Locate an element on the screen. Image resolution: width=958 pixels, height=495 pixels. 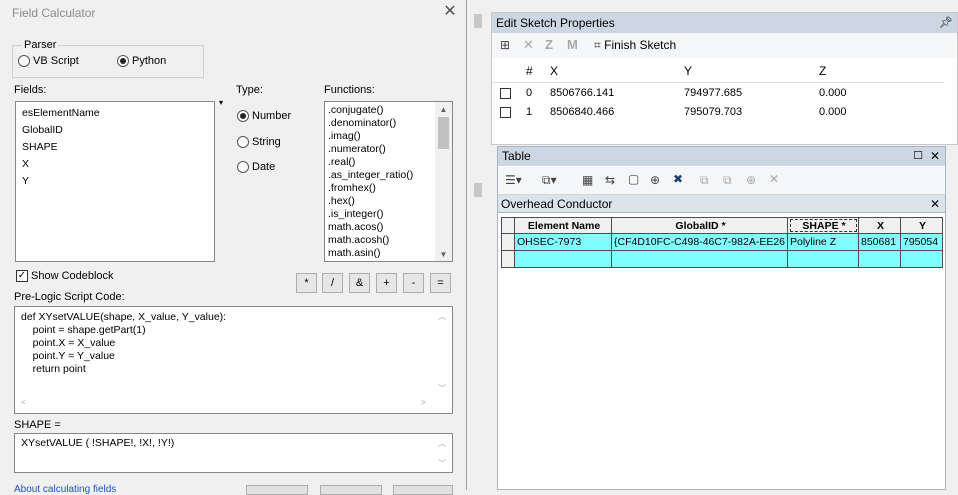
field-item: SHAPE is located at coordinates (115, 147).